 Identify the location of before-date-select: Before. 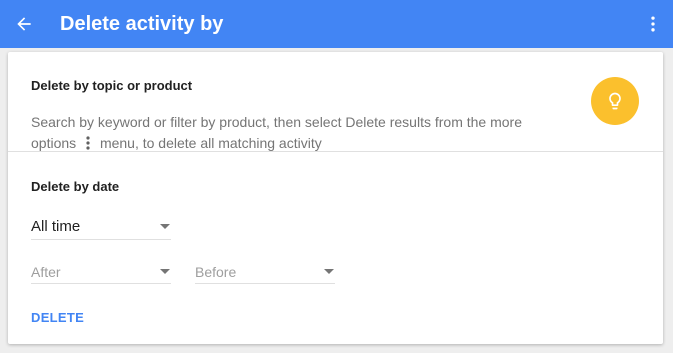
(265, 272).